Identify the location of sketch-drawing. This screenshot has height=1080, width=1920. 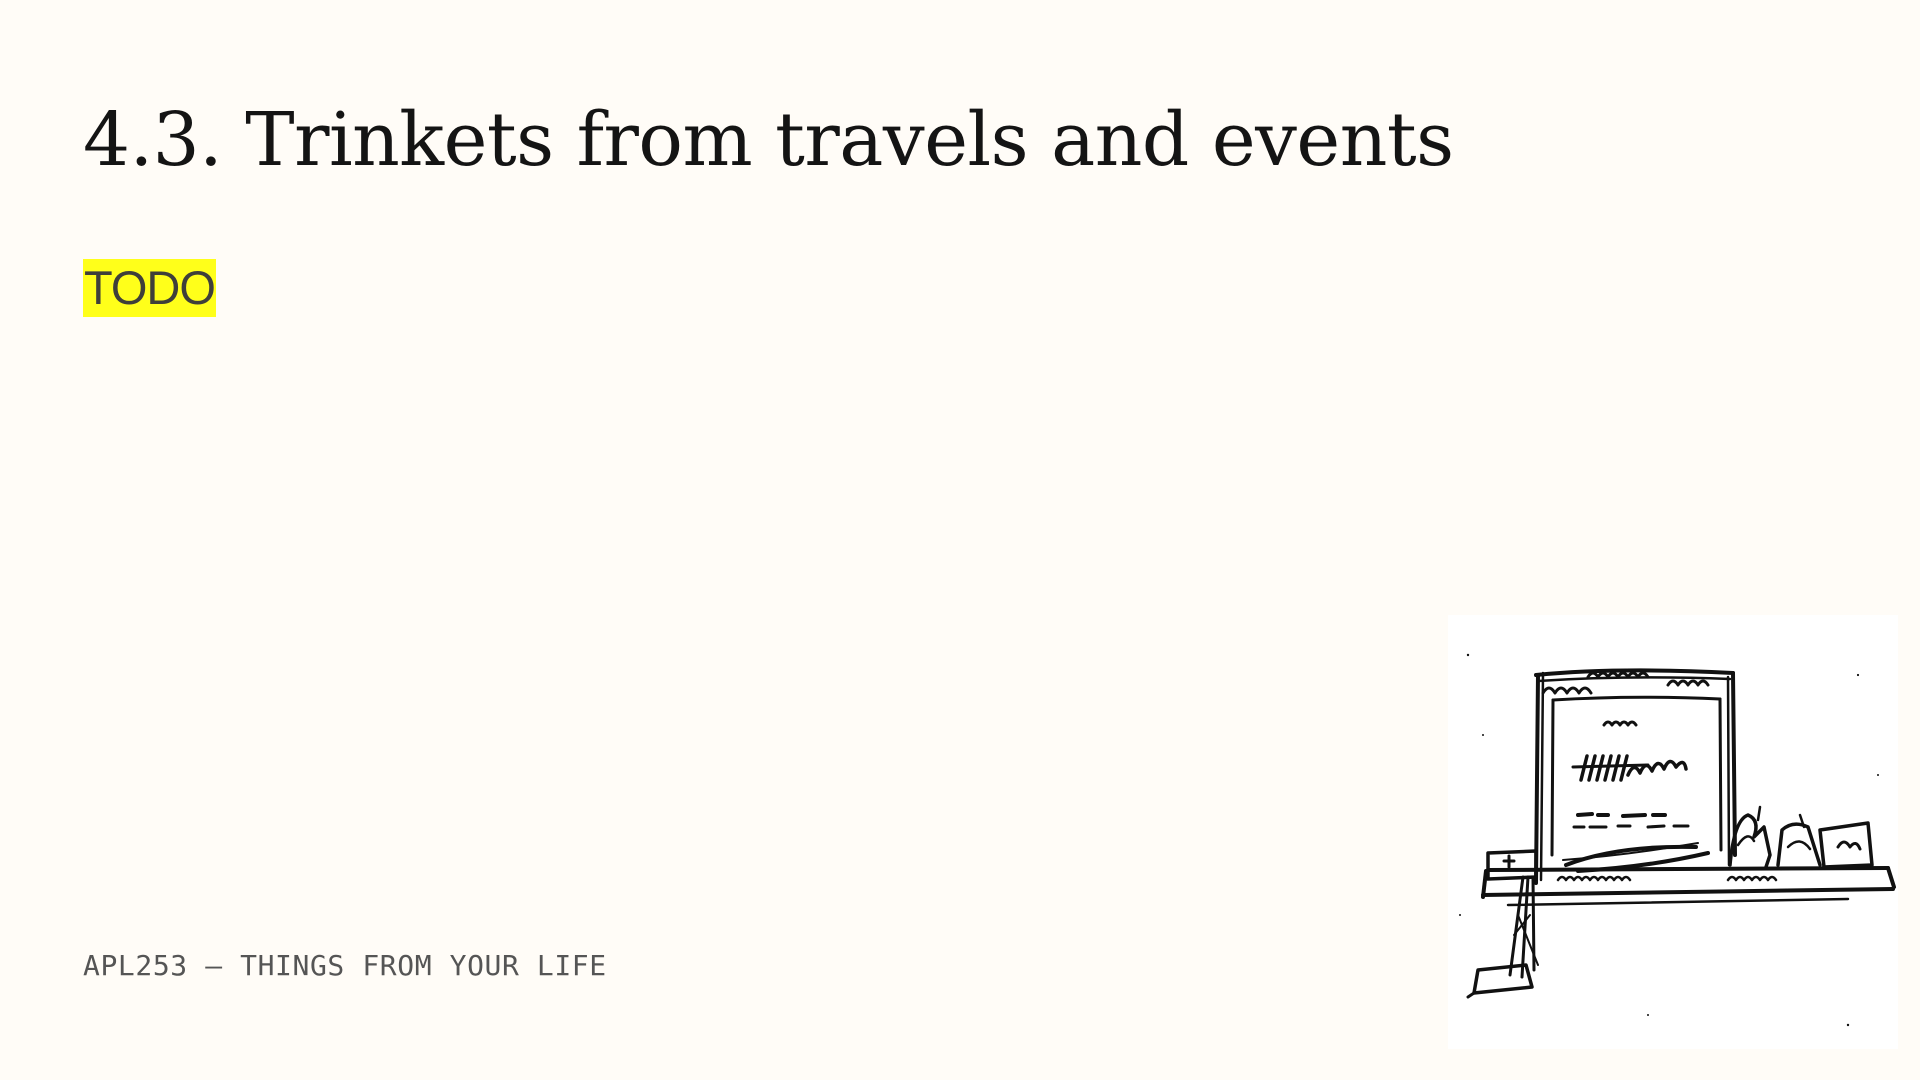
(1677, 840).